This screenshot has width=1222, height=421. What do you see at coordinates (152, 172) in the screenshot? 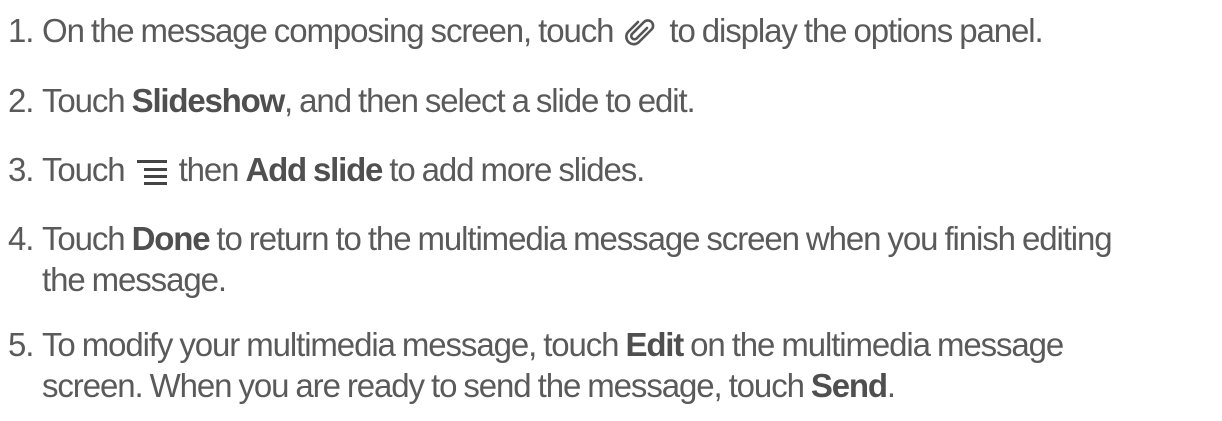
I see `menu-icon` at bounding box center [152, 172].